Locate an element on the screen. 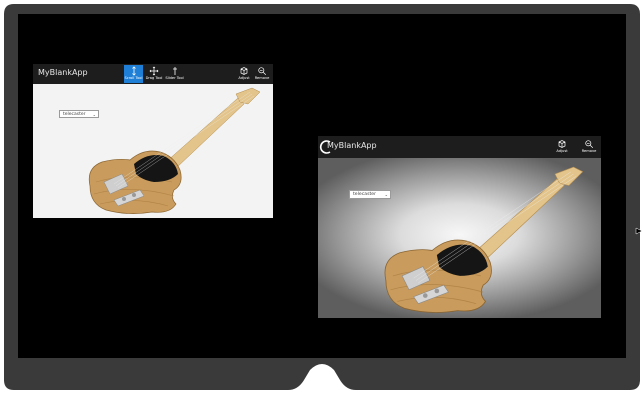 The width and height of the screenshot is (644, 414). scroll-tool-button: Scroll Tool is located at coordinates (133, 74).